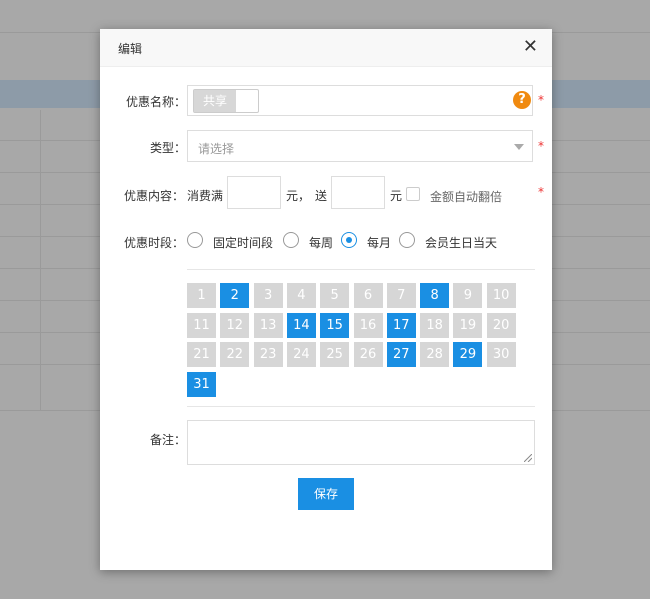  What do you see at coordinates (291, 240) in the screenshot?
I see `radio-weekly` at bounding box center [291, 240].